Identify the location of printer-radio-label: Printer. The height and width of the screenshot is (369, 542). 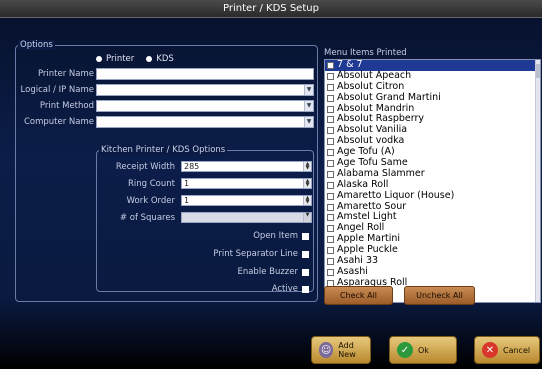
(120, 59).